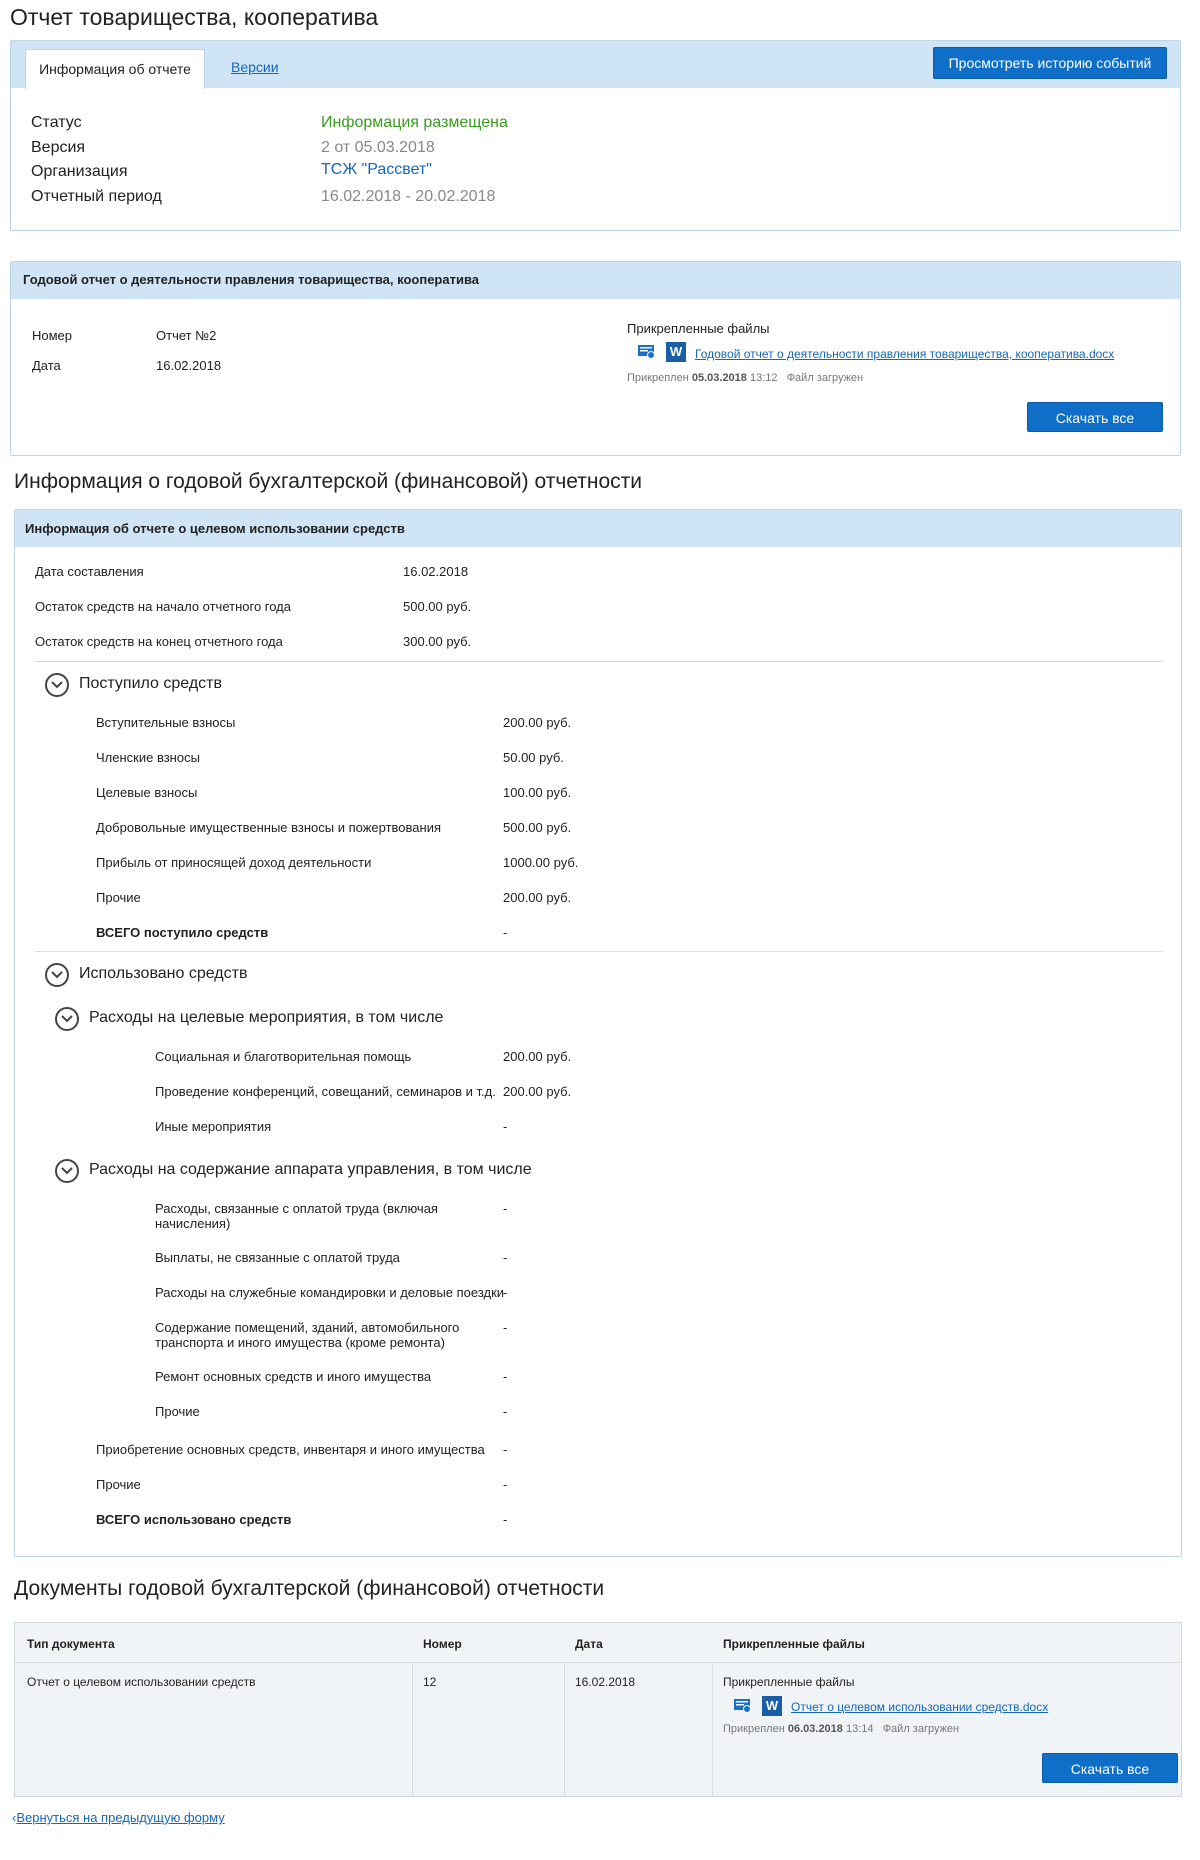  I want to click on view-history-button: Просмотреть историю событий, so click(1050, 63).